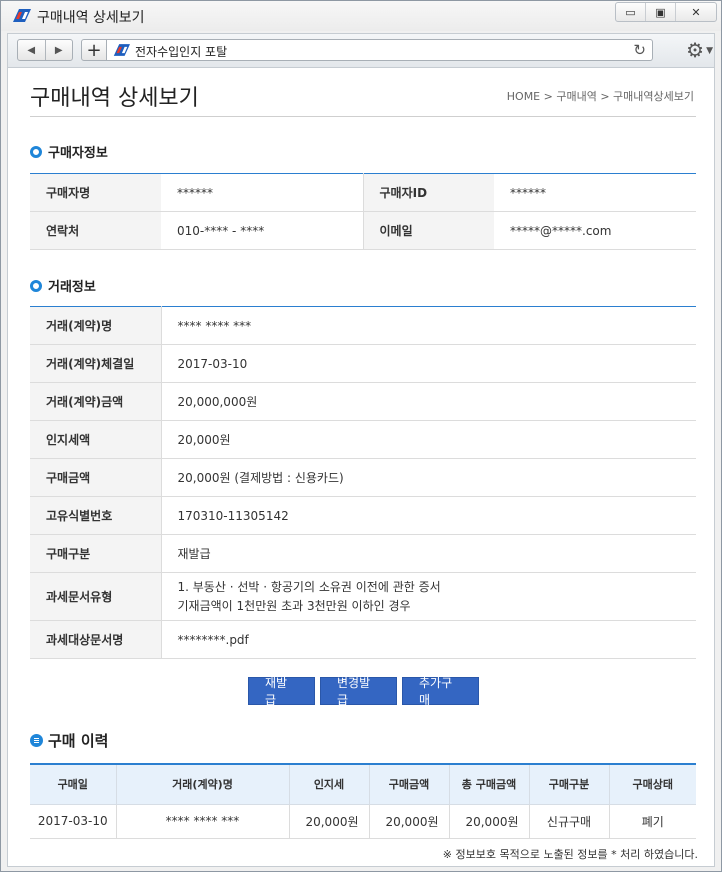  Describe the element at coordinates (114, 98) in the screenshot. I see `page-title: 구매내역 상세보기` at that location.